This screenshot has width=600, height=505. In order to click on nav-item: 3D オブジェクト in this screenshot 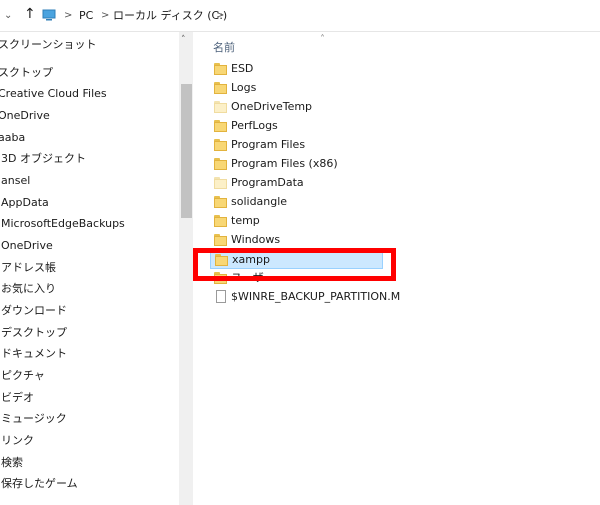, I will do `click(43, 158)`.